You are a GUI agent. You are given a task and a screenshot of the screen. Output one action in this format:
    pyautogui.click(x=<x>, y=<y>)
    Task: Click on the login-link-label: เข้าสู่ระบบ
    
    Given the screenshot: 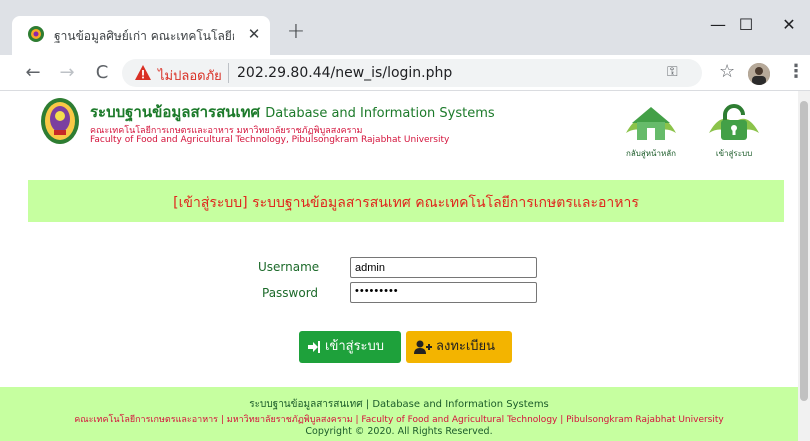 What is the action you would take?
    pyautogui.click(x=734, y=153)
    